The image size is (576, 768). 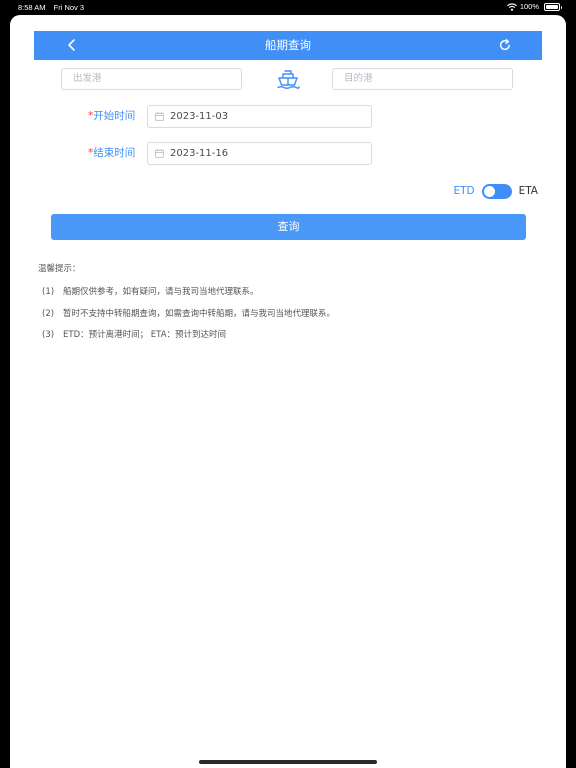 I want to click on end-date-value: 2023-11-16, so click(x=199, y=153).